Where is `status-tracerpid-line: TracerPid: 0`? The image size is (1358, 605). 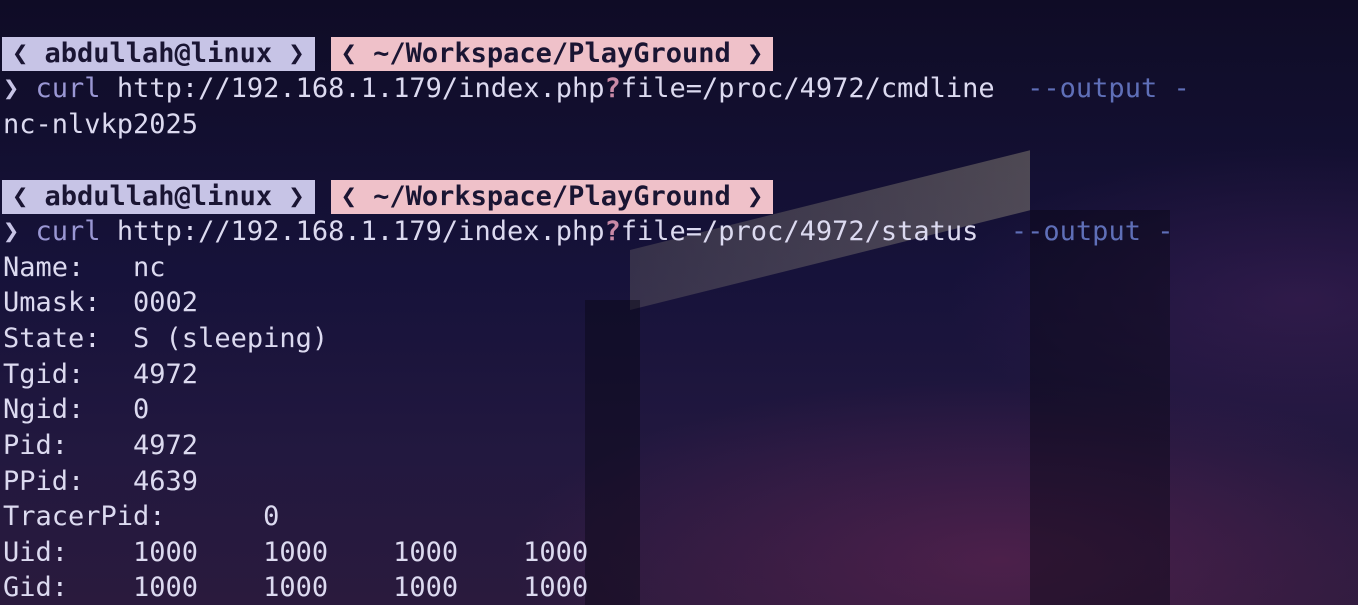 status-tracerpid-line: TracerPid: 0 is located at coordinates (141, 516).